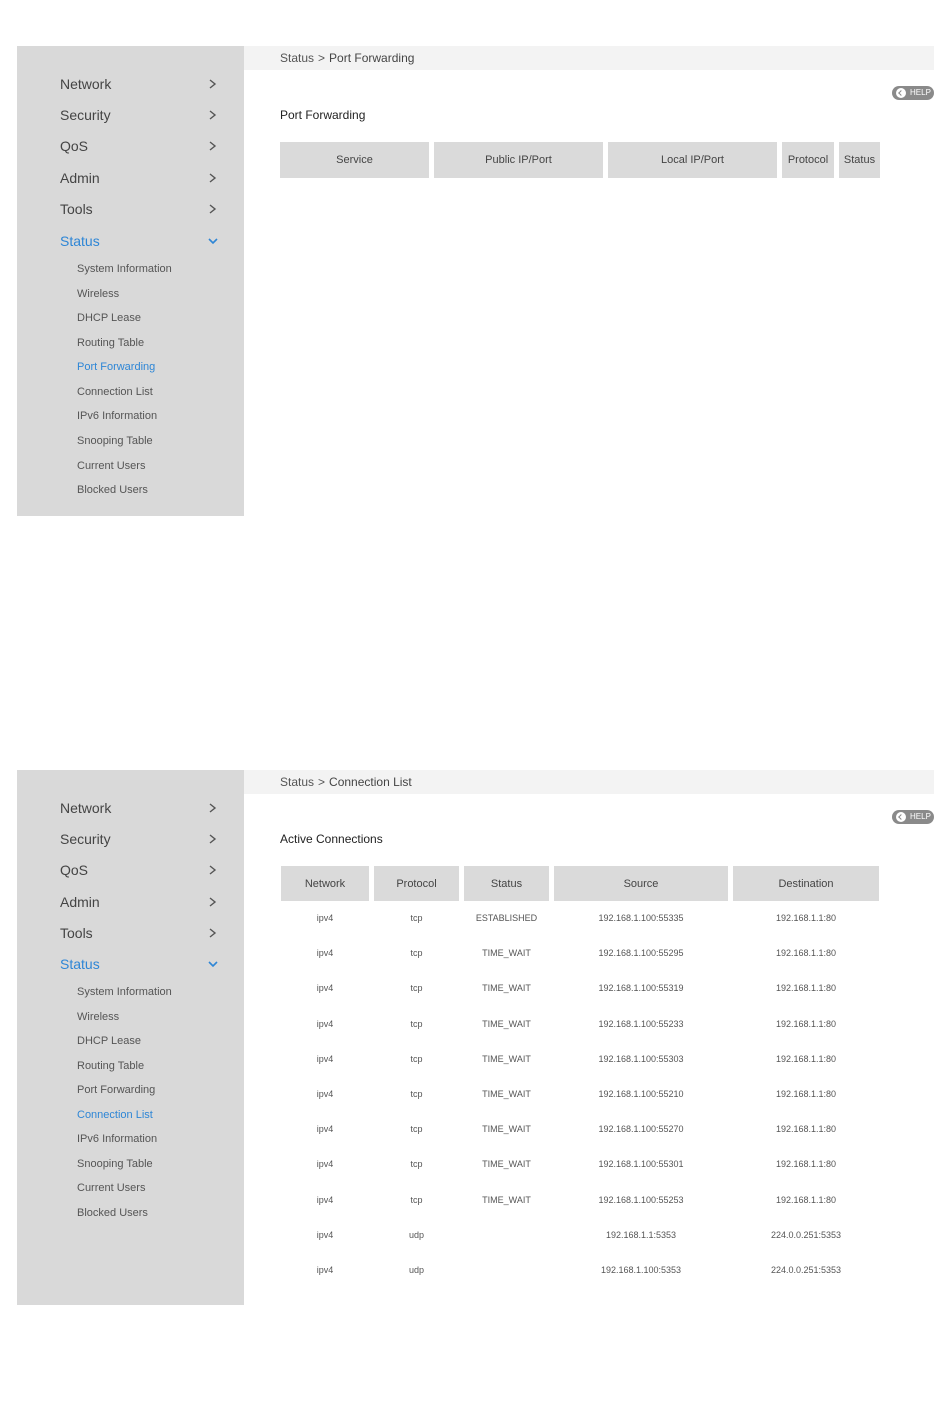 The image size is (950, 1420). What do you see at coordinates (325, 883) in the screenshot?
I see `column-header-network: Network` at bounding box center [325, 883].